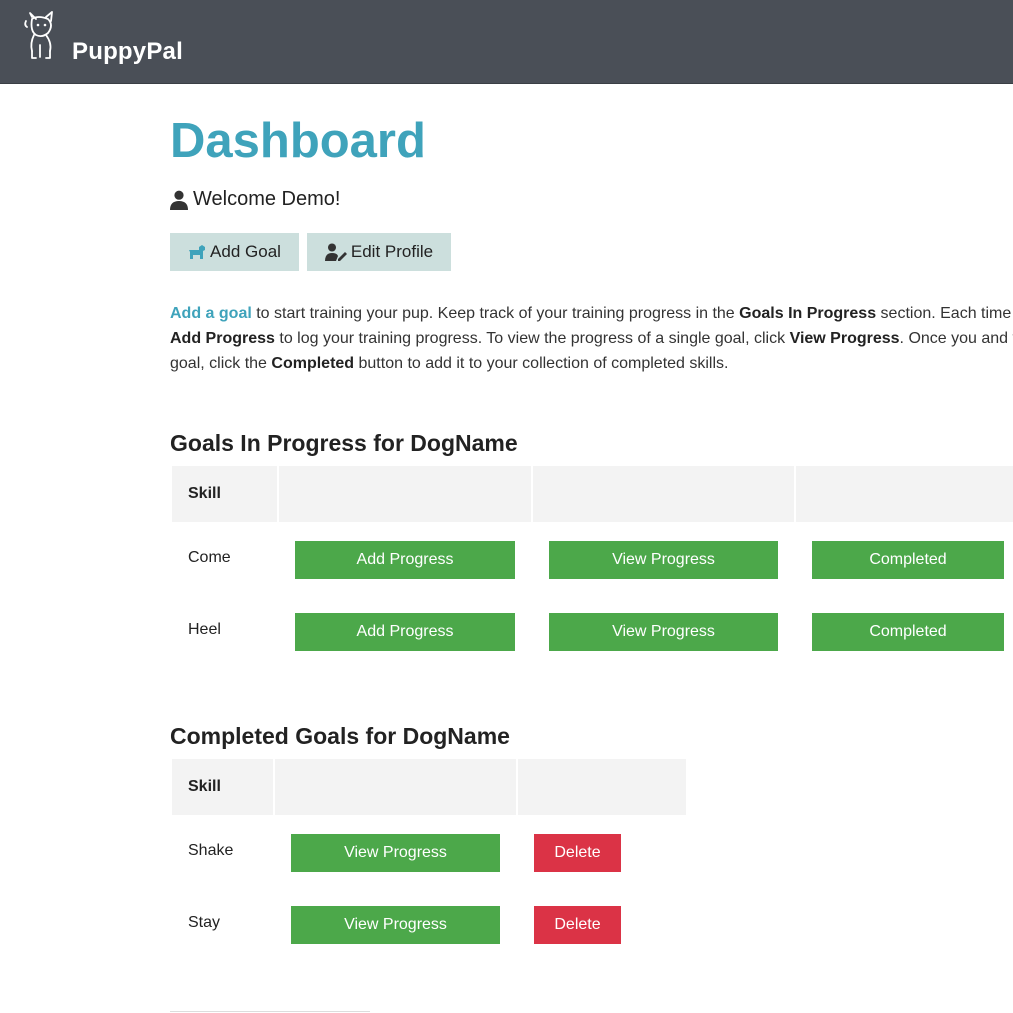 The height and width of the screenshot is (1013, 1013). Describe the element at coordinates (956, 338) in the screenshot. I see `intro-text: . Once you and y` at that location.